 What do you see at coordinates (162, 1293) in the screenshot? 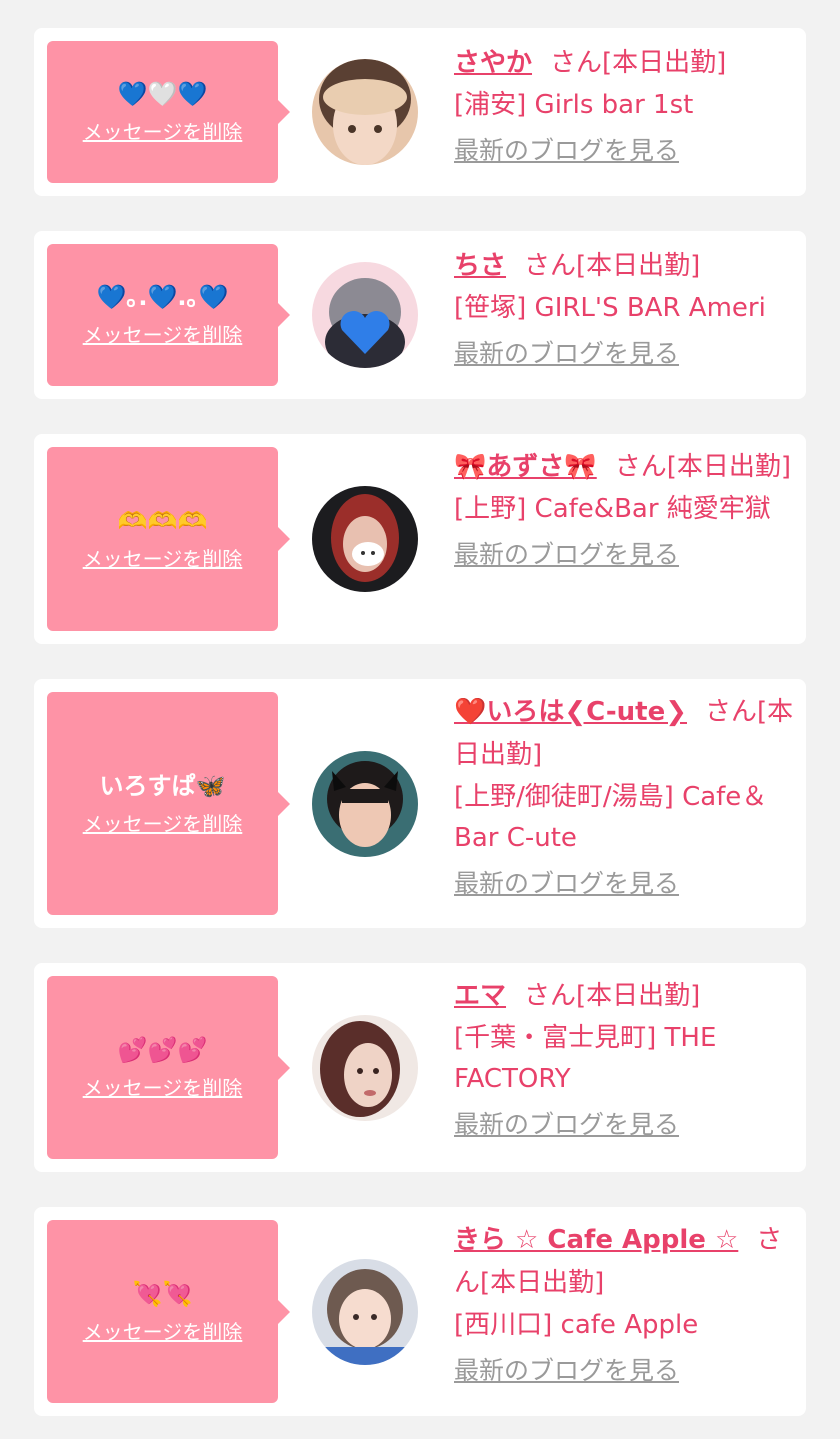
I see `message-title: 💘💘` at bounding box center [162, 1293].